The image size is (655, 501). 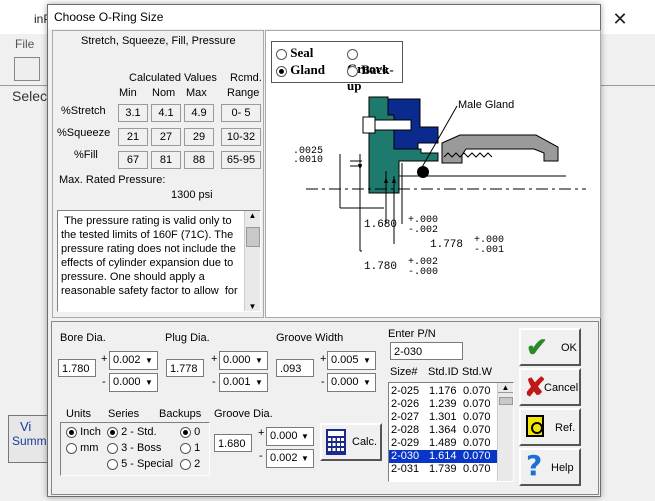 What do you see at coordinates (83, 338) in the screenshot?
I see `bore-label: Bore Dia.` at bounding box center [83, 338].